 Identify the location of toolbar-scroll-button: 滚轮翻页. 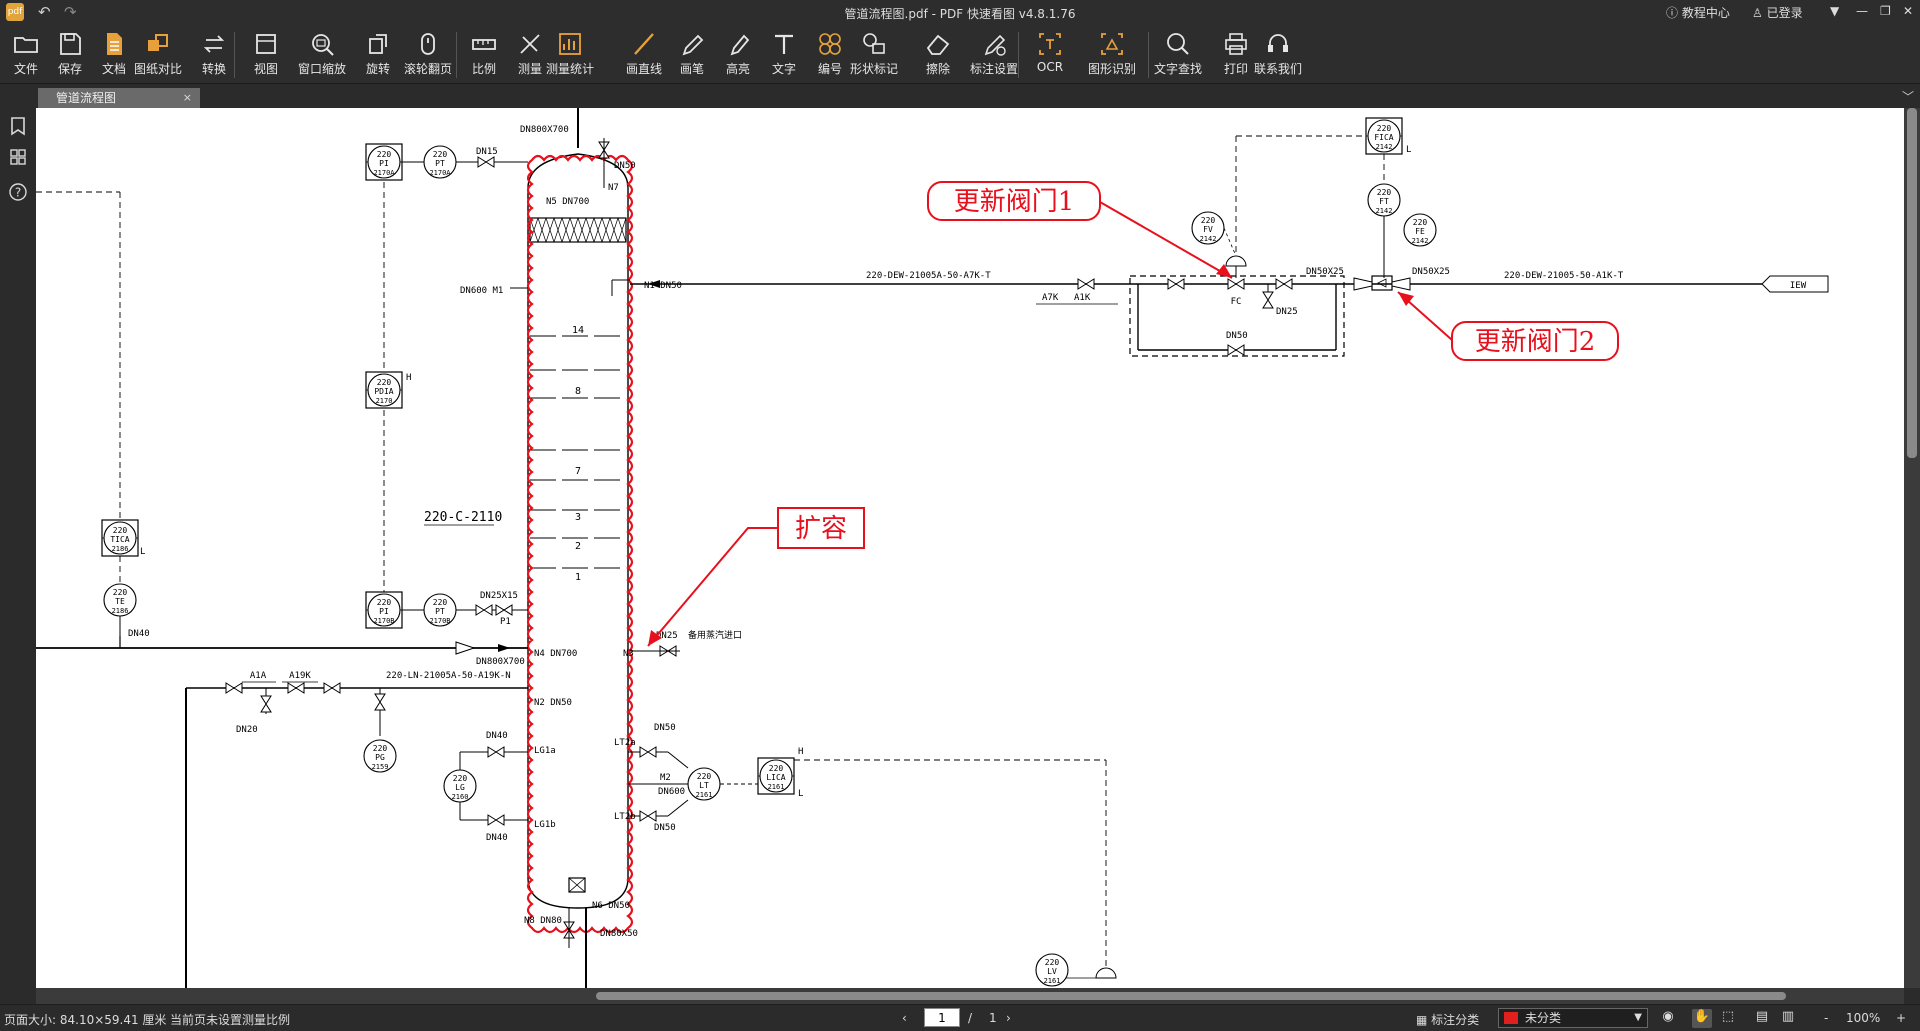
(428, 54).